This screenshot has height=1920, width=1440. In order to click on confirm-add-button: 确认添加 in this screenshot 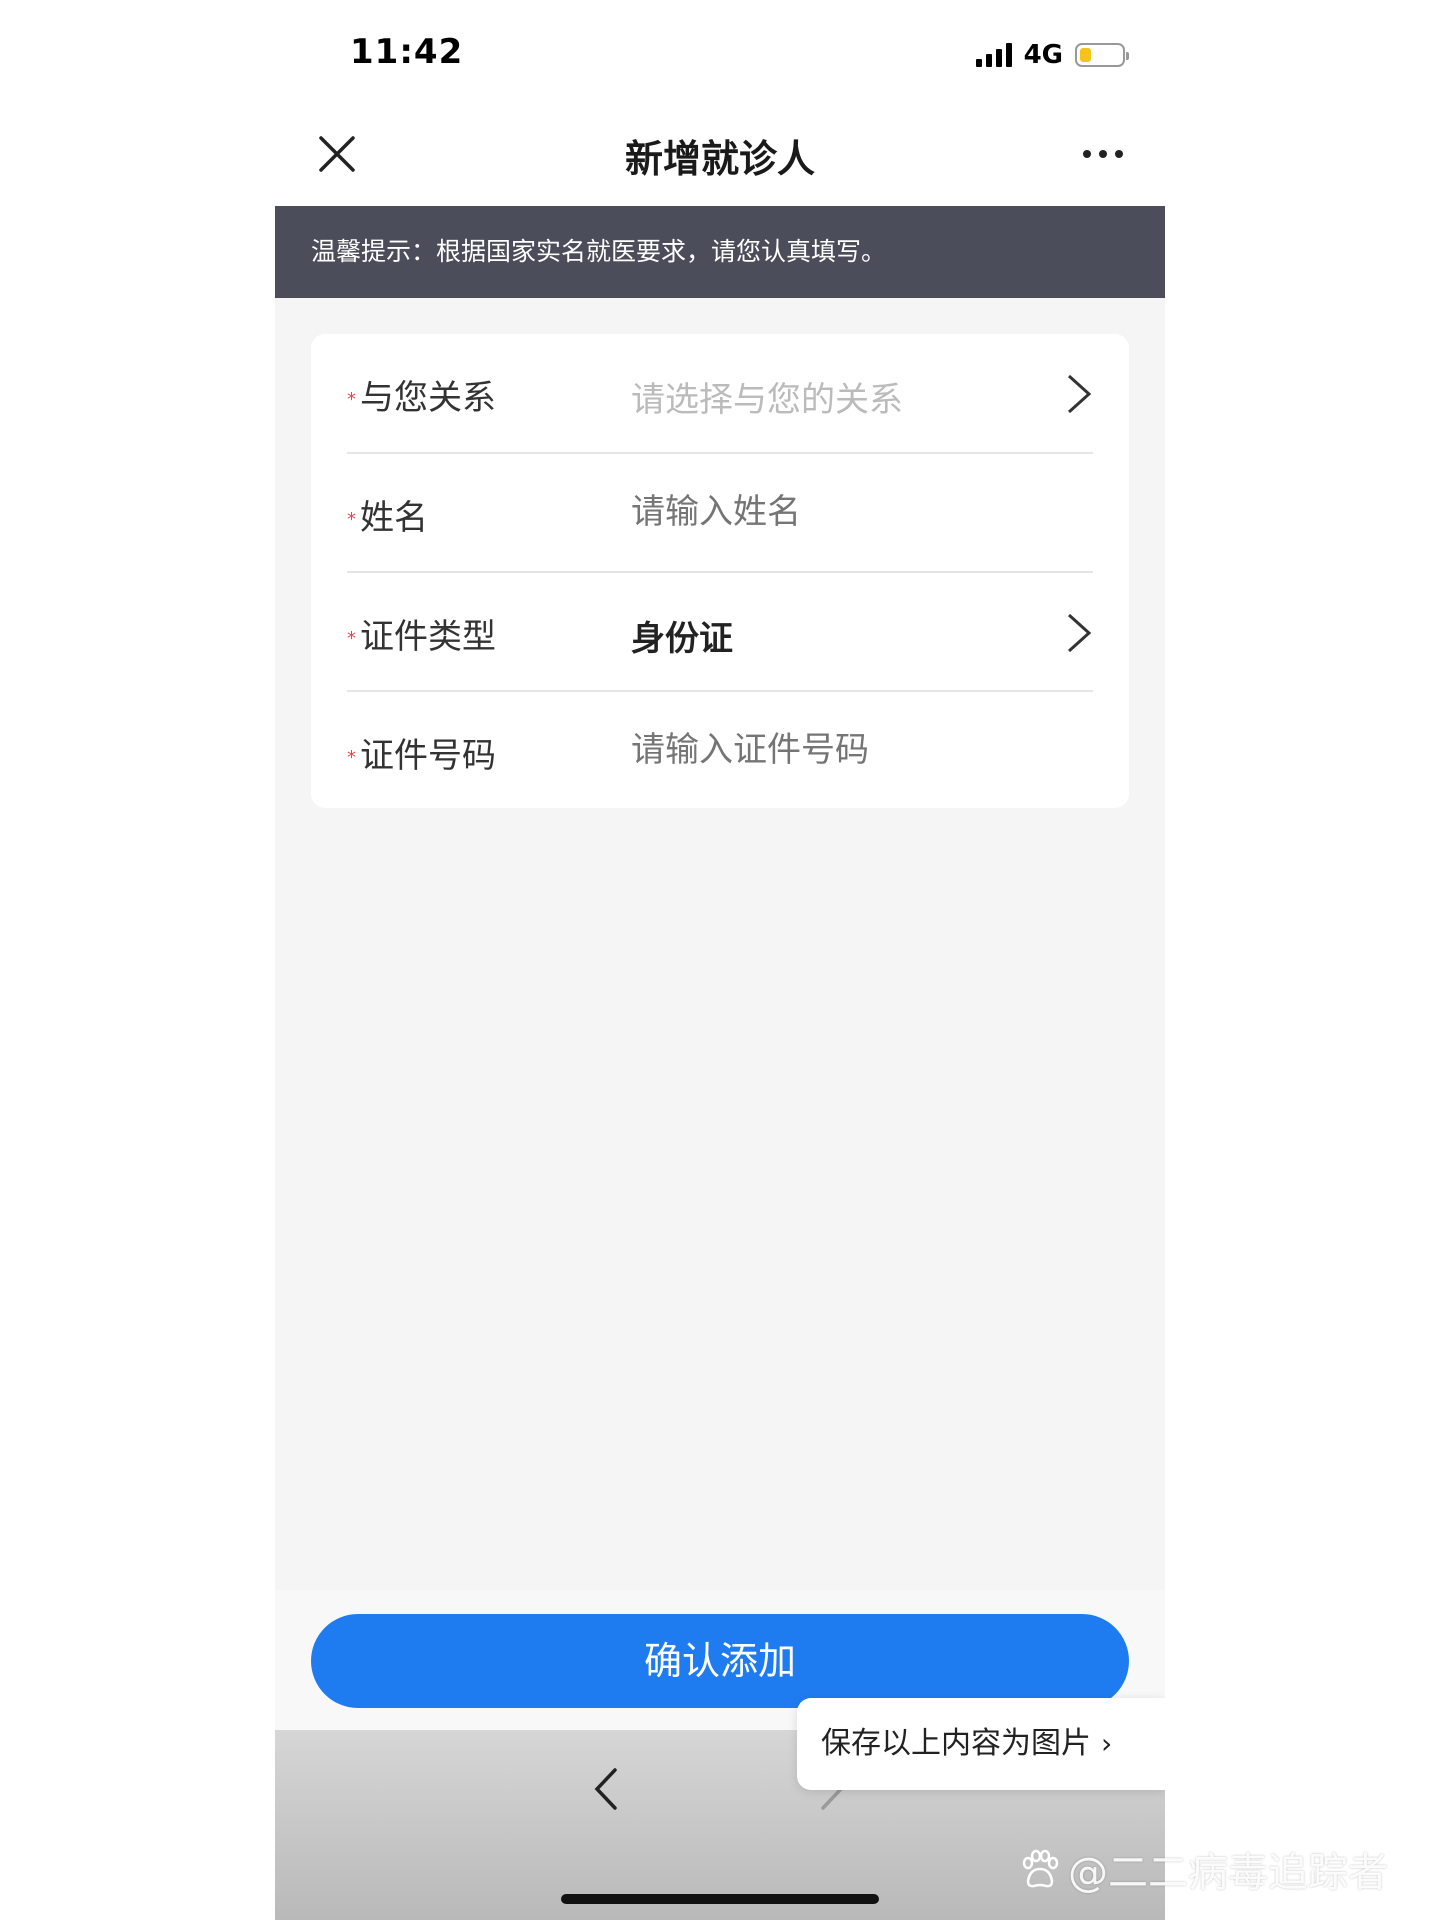, I will do `click(720, 1661)`.